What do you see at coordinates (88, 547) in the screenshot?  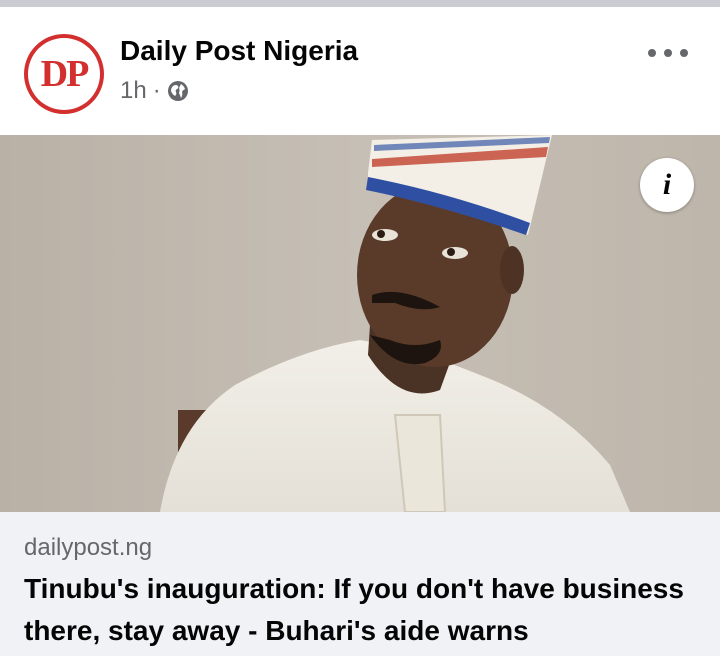 I see `link-domain: dailypost.ng` at bounding box center [88, 547].